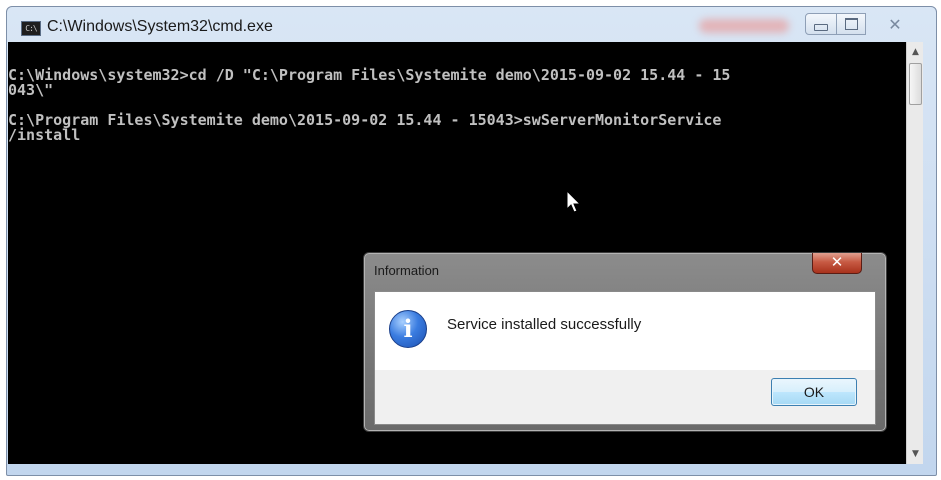 Image resolution: width=941 pixels, height=480 pixels. Describe the element at coordinates (744, 26) in the screenshot. I see `titlebar-highlight` at that location.